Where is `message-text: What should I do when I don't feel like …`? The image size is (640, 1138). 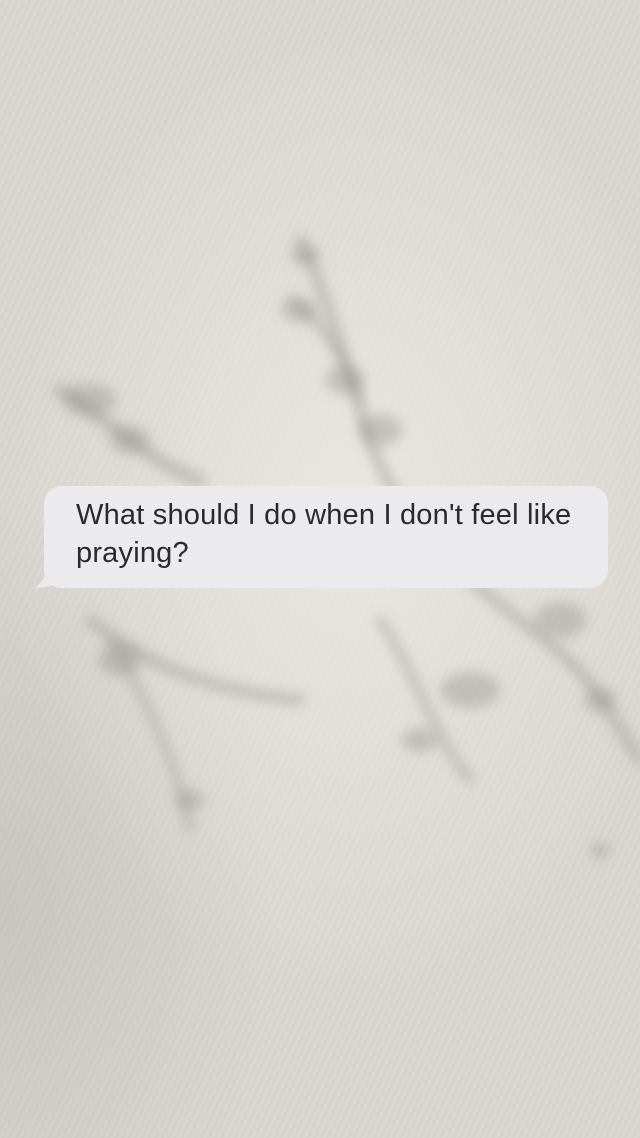 message-text: What should I do when I don't feel like … is located at coordinates (324, 534).